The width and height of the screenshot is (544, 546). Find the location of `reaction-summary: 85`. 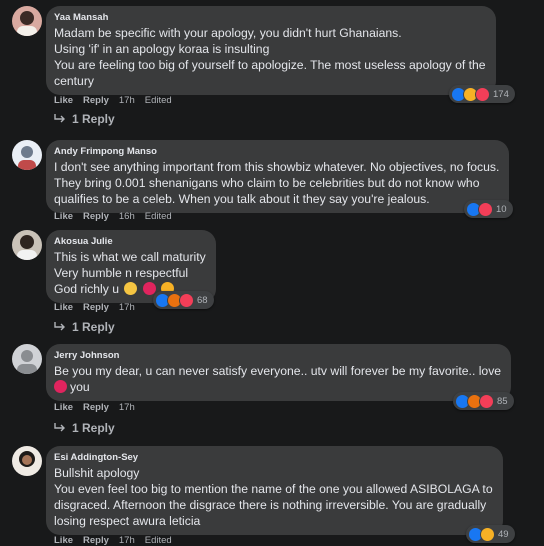

reaction-summary: 85 is located at coordinates (483, 401).